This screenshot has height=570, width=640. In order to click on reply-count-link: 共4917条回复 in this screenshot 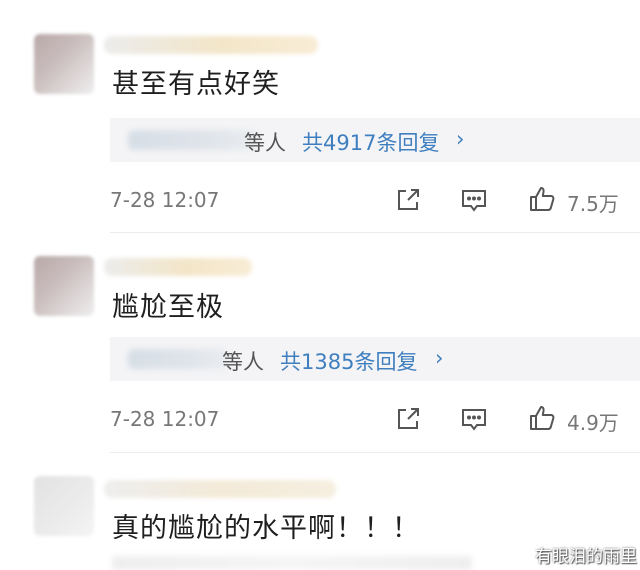, I will do `click(370, 142)`.